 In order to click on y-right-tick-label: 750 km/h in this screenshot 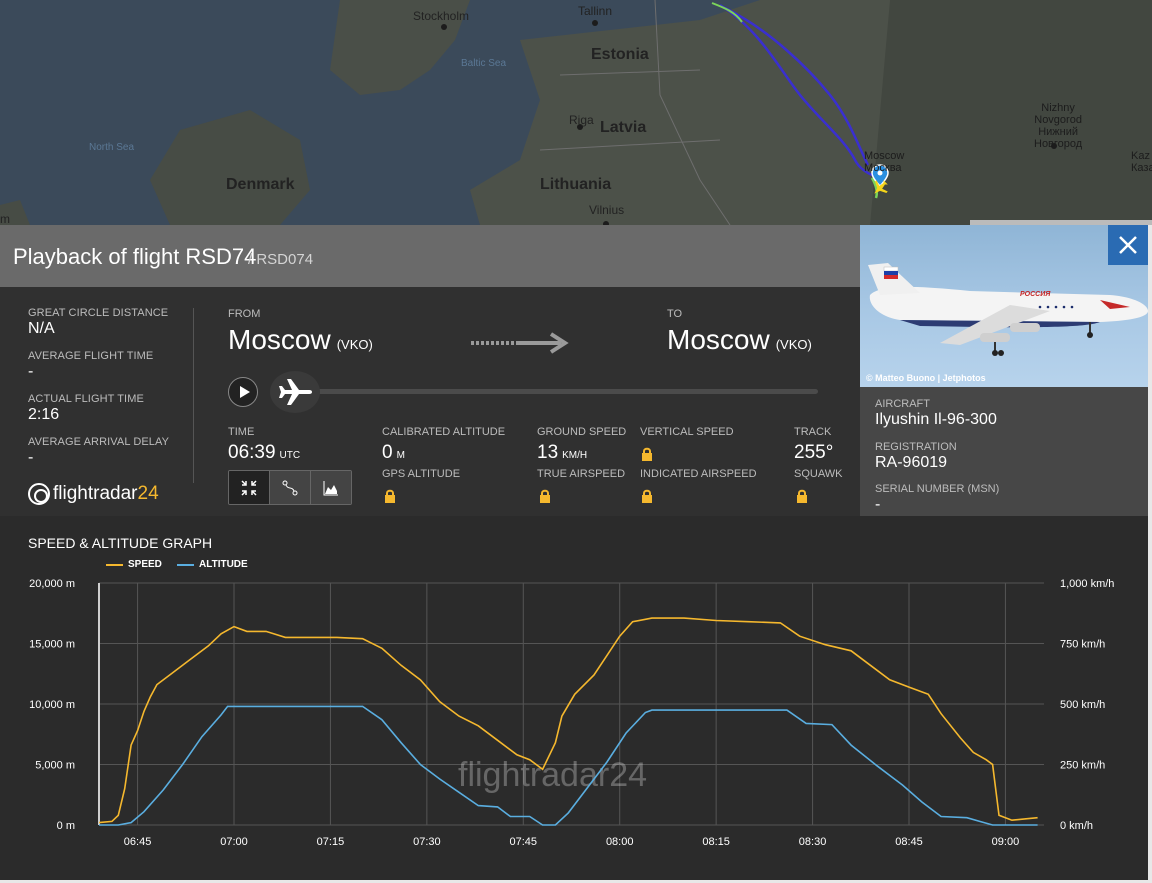, I will do `click(1082, 645)`.